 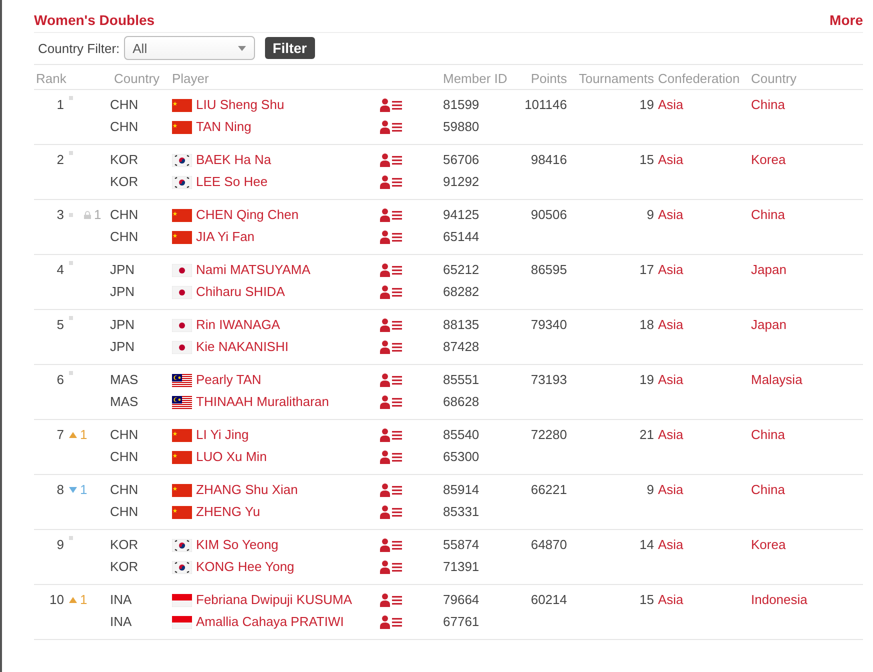 I want to click on points-value: 72280, so click(x=548, y=435).